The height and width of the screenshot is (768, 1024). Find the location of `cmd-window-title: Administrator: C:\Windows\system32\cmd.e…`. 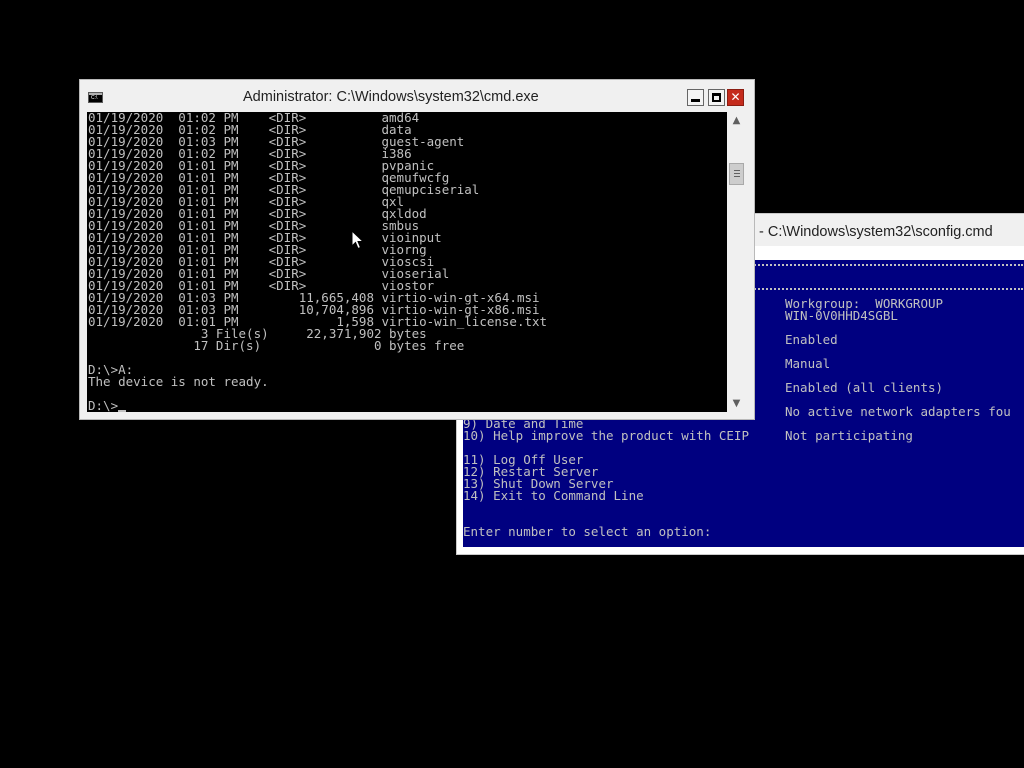

cmd-window-title: Administrator: C:\Windows\system32\cmd.e… is located at coordinates (391, 97).